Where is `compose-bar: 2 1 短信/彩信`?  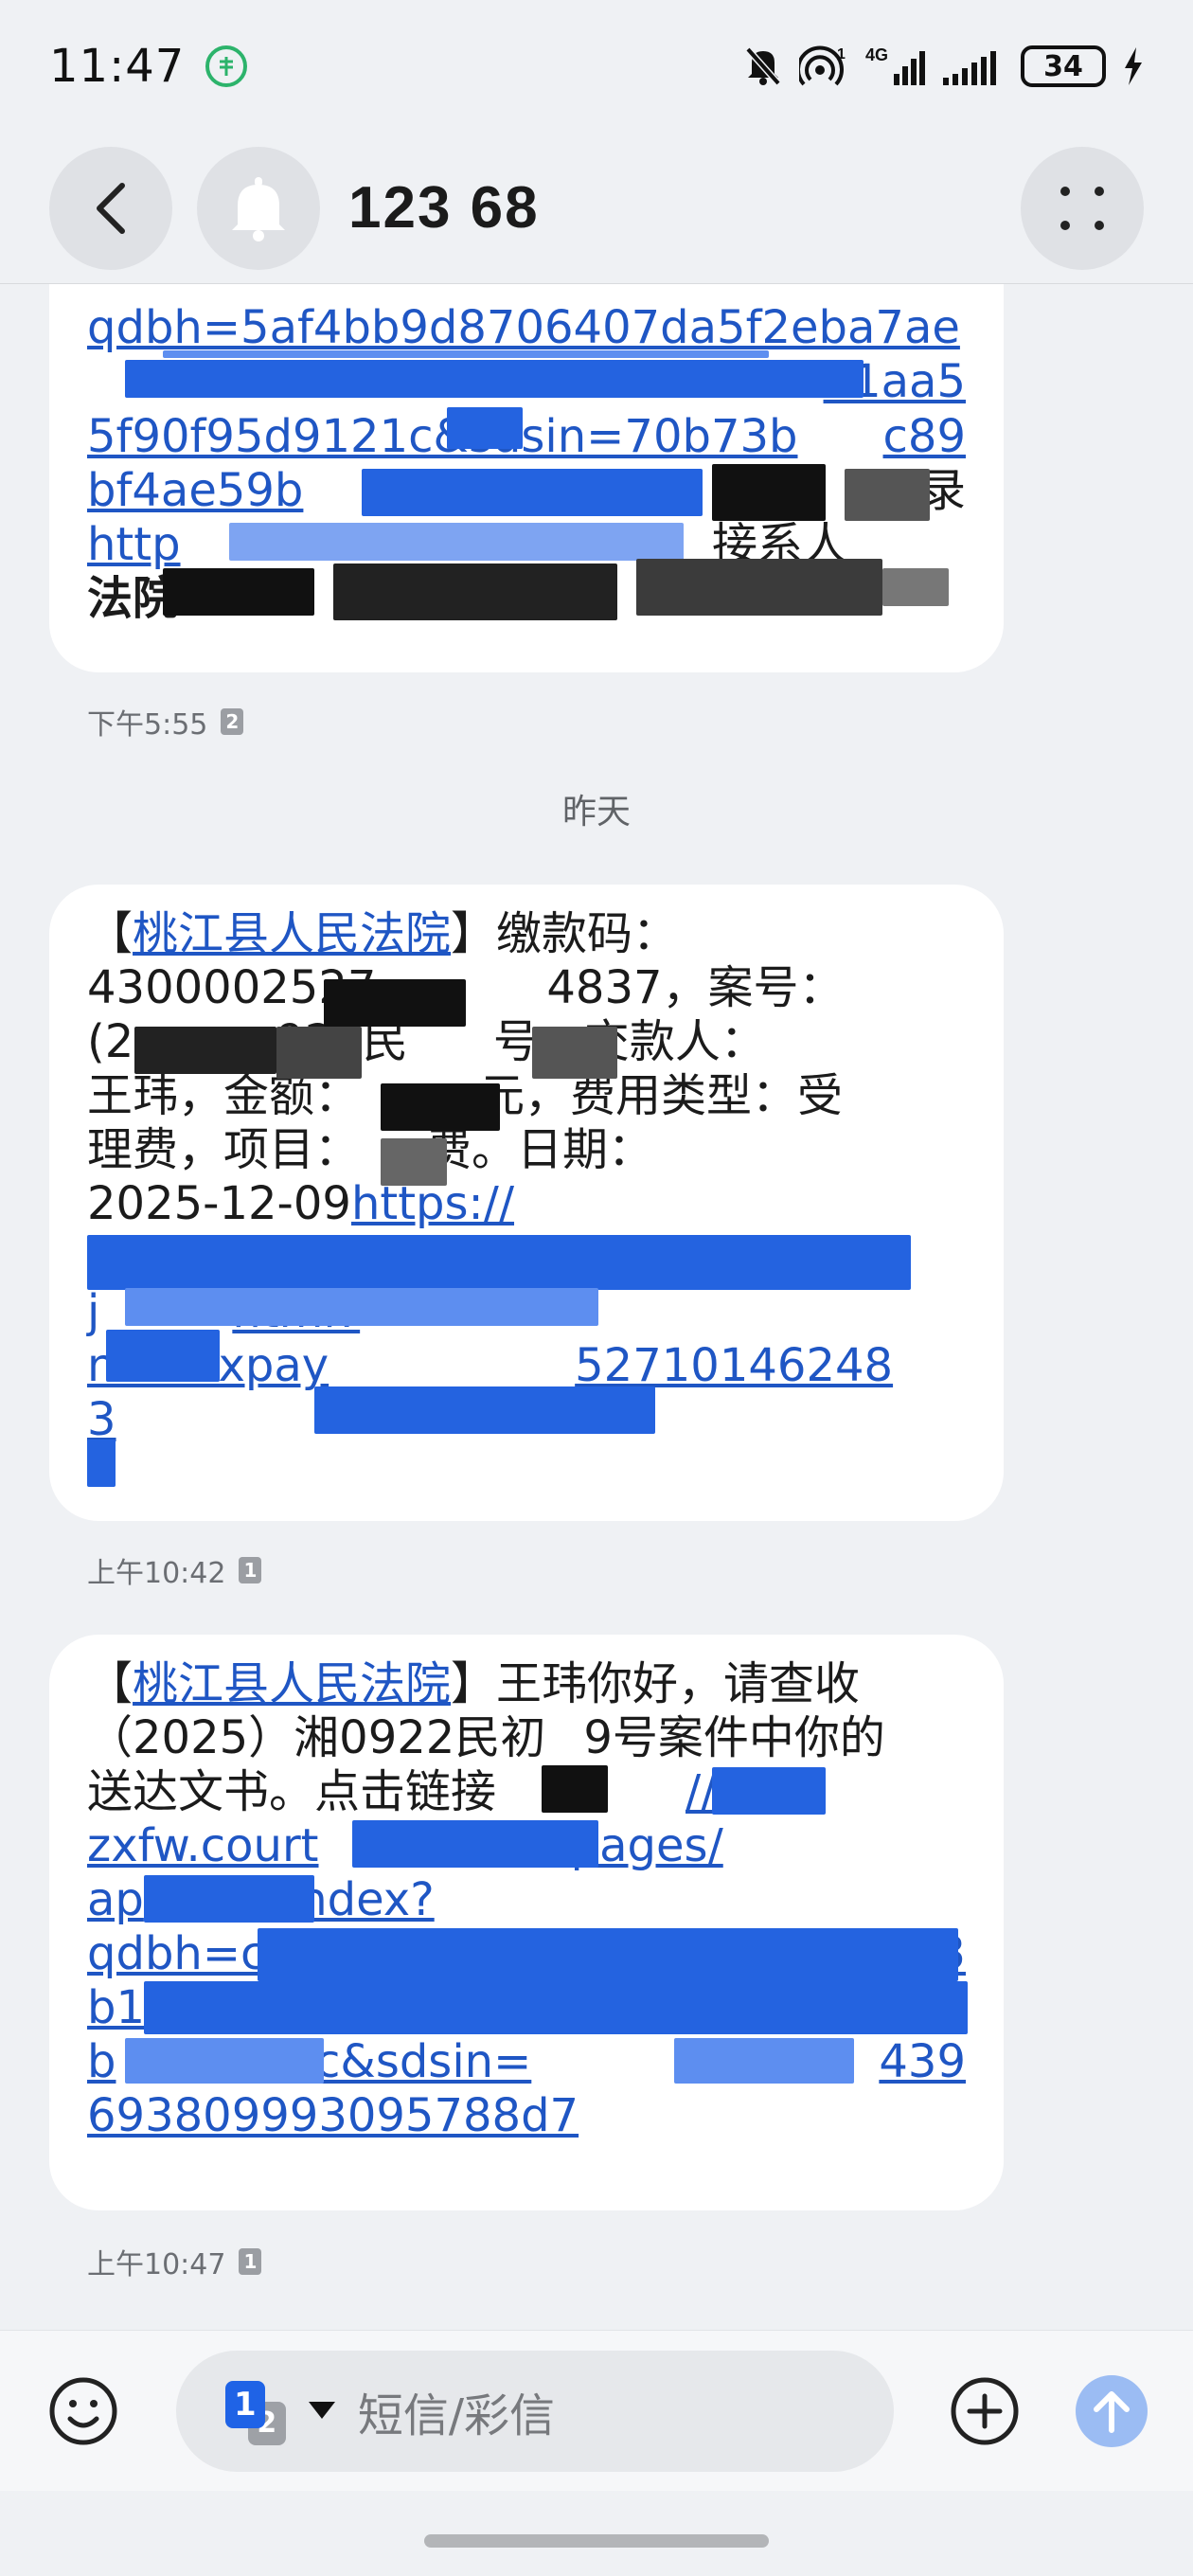
compose-bar: 2 1 短信/彩信 is located at coordinates (596, 2410).